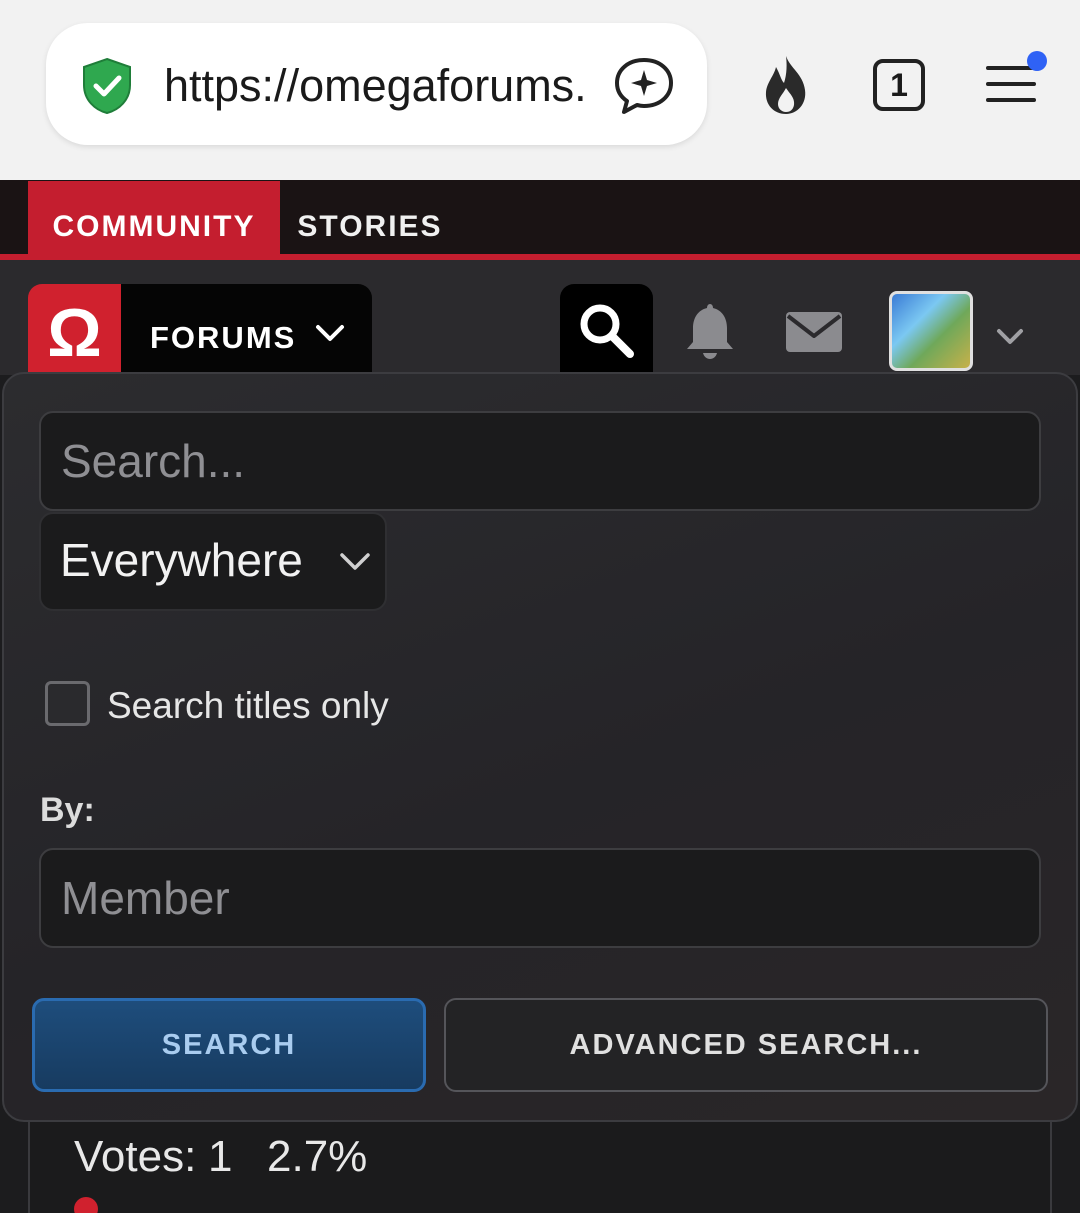  What do you see at coordinates (135, 1156) in the screenshot?
I see `votes-label: Votes:` at bounding box center [135, 1156].